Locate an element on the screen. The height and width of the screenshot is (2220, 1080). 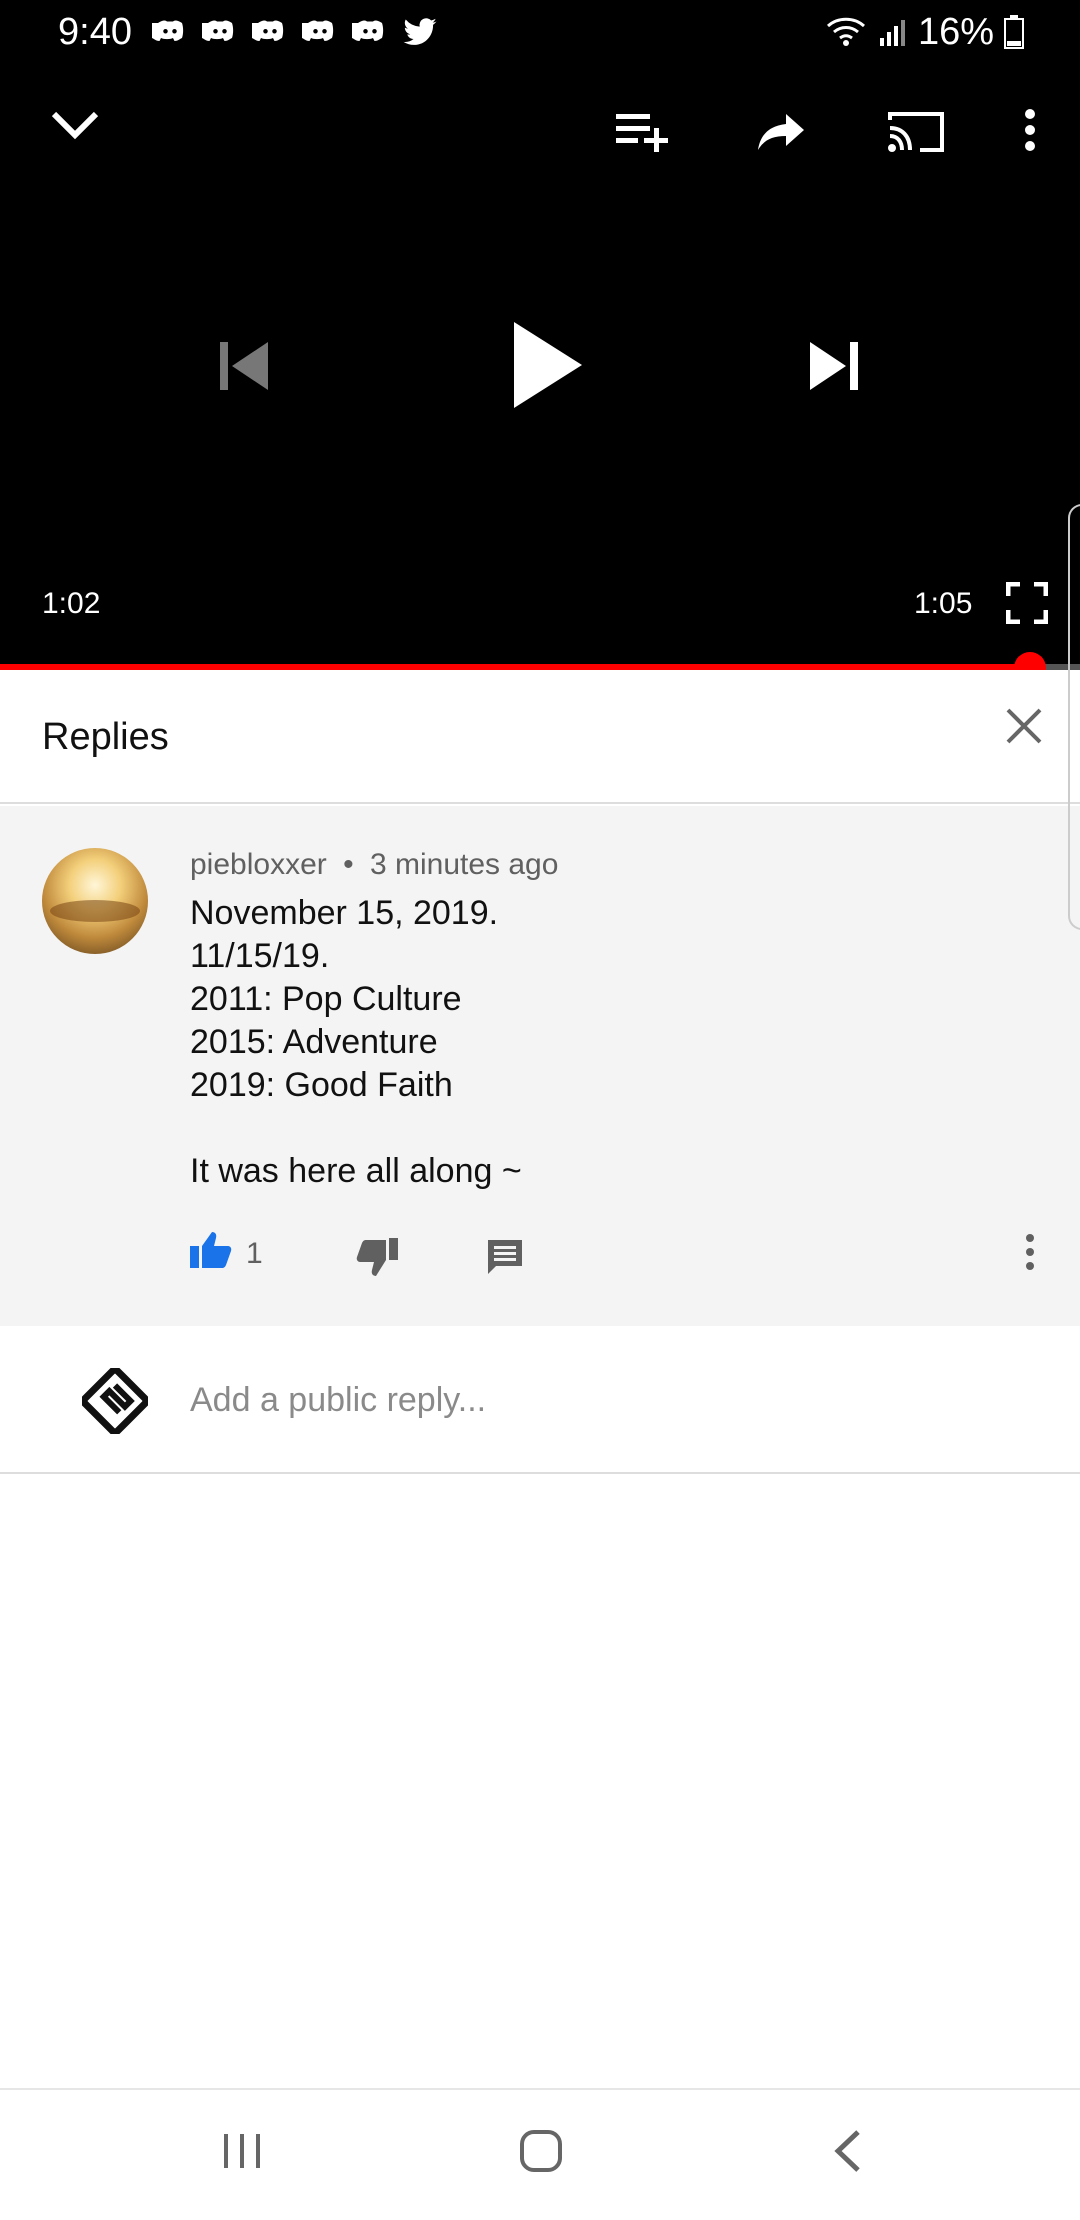
share-icon is located at coordinates (781, 132).